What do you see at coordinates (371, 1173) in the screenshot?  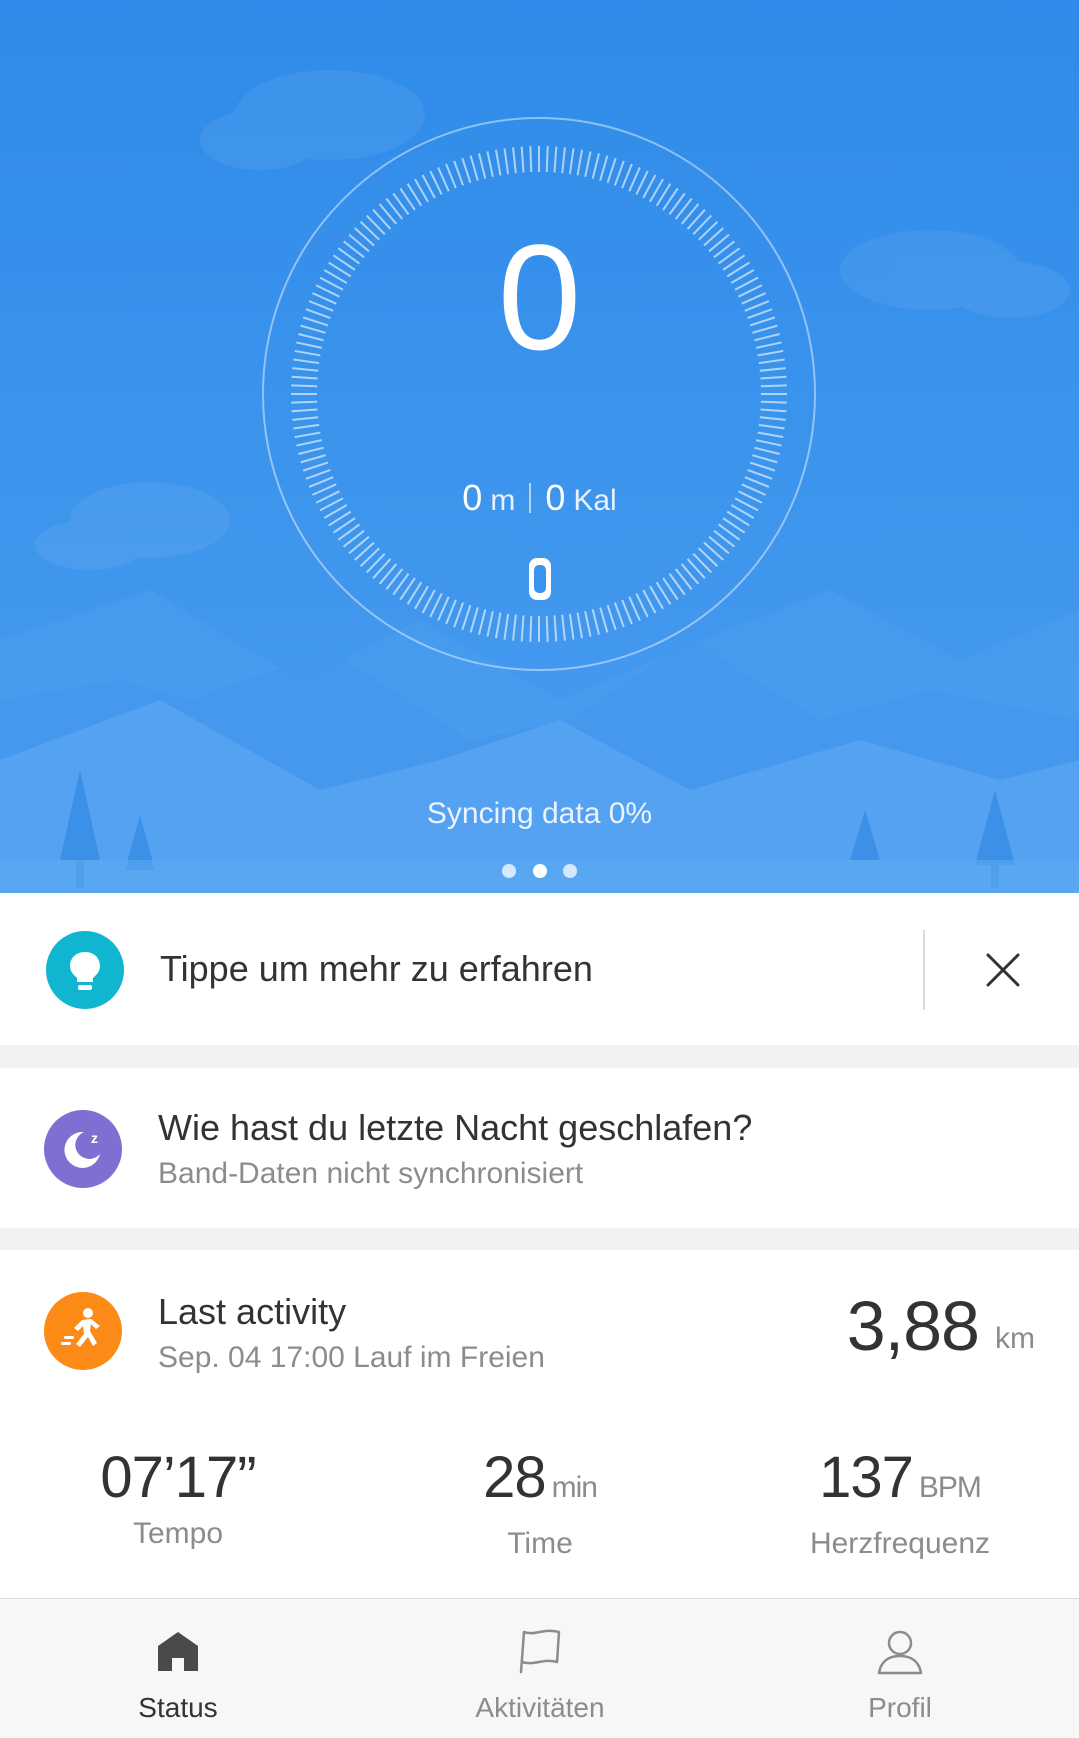 I see `sleep-subtitle: Band-Daten nicht synchronisiert` at bounding box center [371, 1173].